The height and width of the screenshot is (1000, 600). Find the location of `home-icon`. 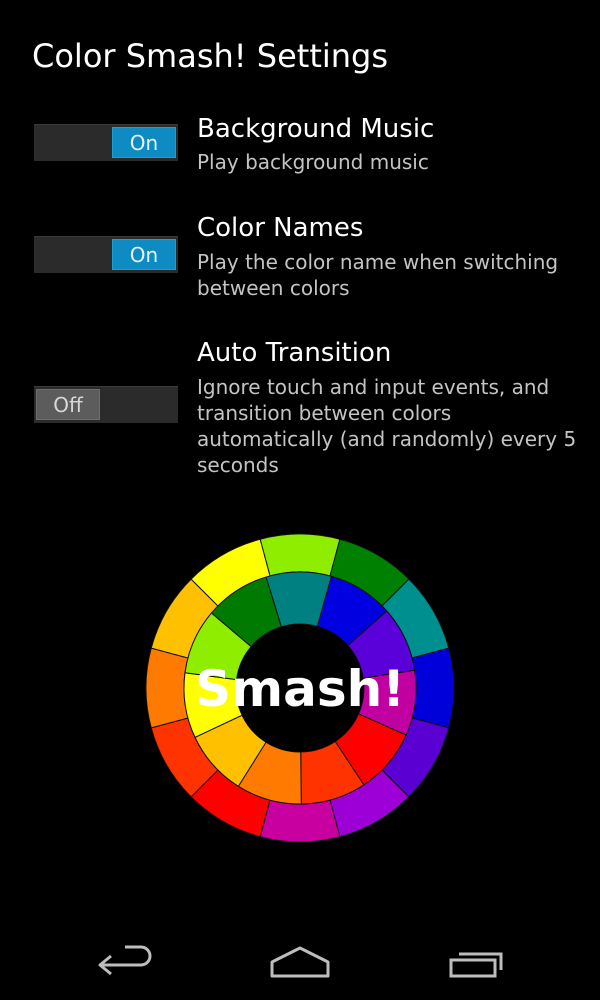

home-icon is located at coordinates (300, 962).